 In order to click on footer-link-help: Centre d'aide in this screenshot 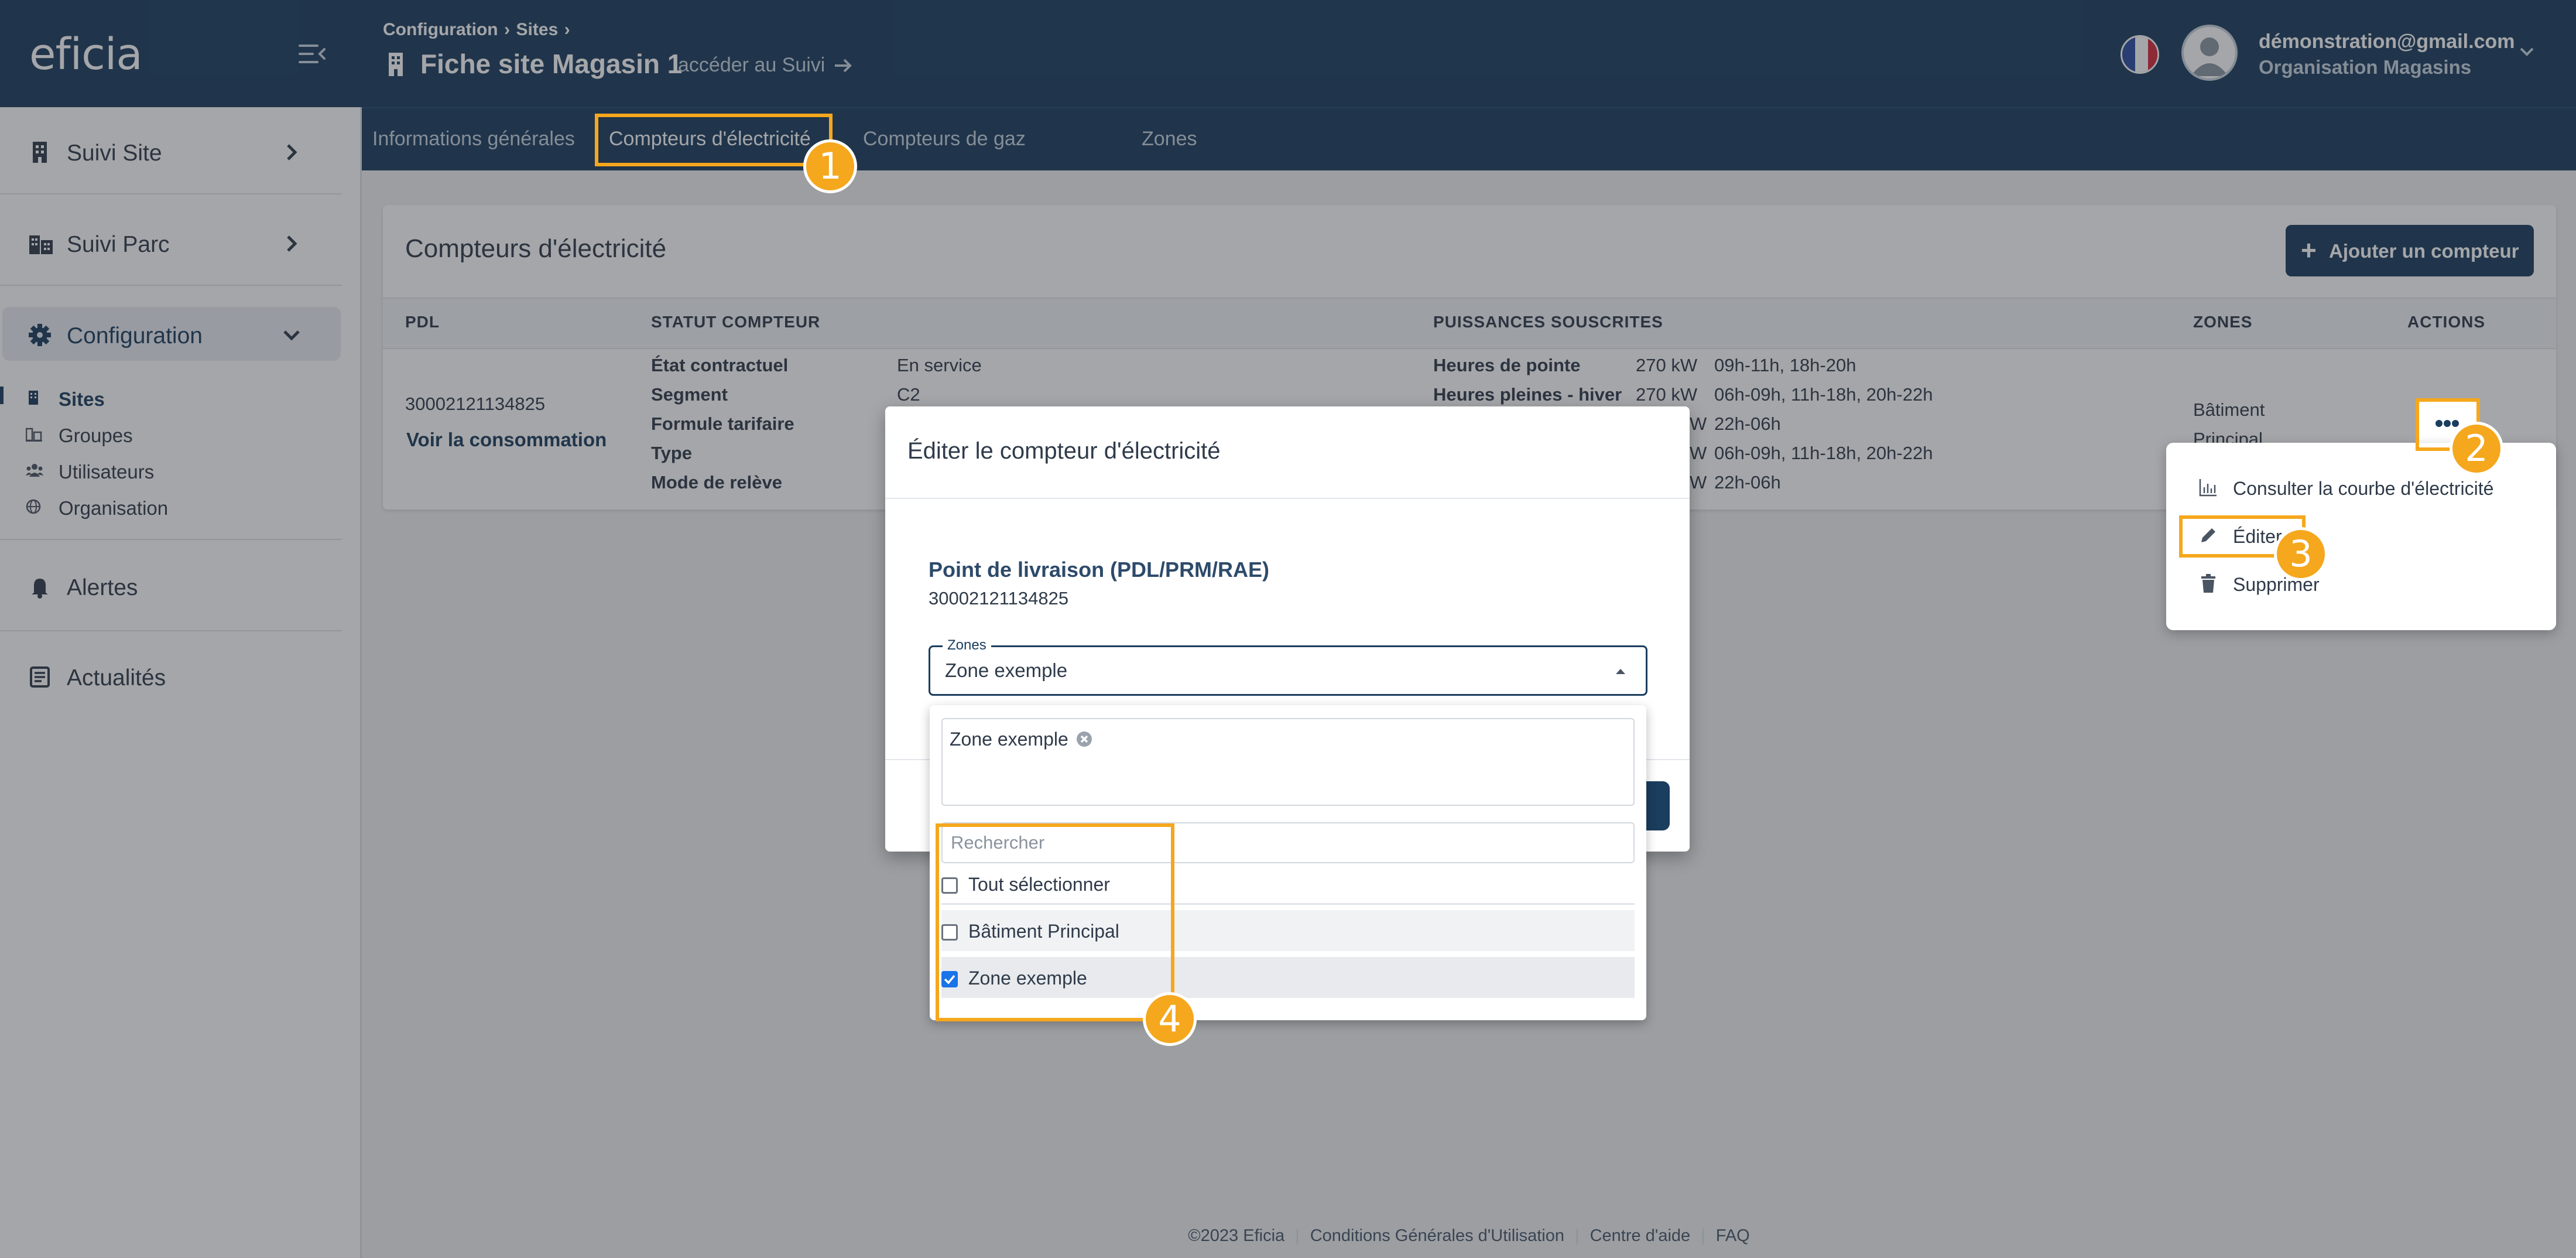, I will do `click(1640, 1235)`.